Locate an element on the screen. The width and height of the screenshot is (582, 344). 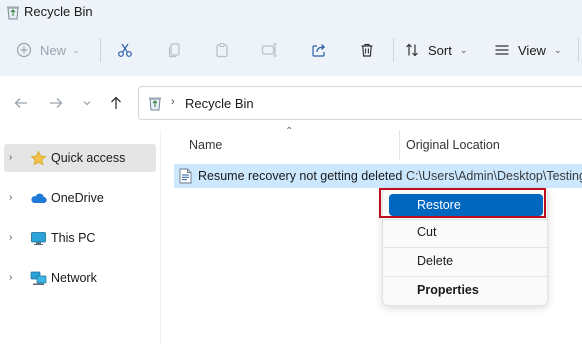
view-button-label: View is located at coordinates (532, 50).